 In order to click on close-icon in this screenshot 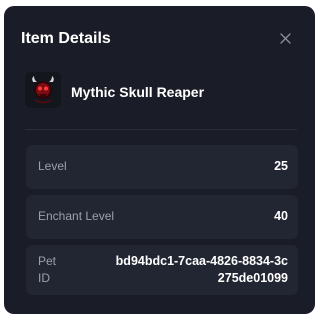, I will do `click(285, 38)`.